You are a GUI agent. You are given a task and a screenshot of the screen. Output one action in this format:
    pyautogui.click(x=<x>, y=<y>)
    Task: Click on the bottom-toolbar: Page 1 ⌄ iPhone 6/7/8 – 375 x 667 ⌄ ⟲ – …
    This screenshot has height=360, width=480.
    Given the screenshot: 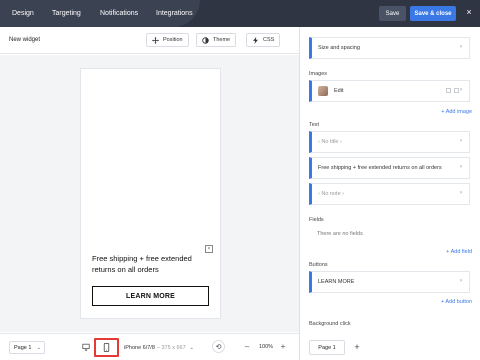 What is the action you would take?
    pyautogui.click(x=149, y=346)
    